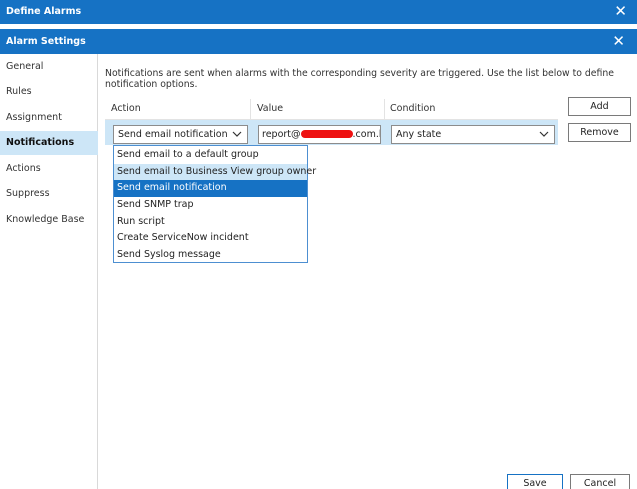 This screenshot has height=489, width=637. Describe the element at coordinates (210, 155) in the screenshot. I see `dropdown-option: Send email to a default group` at that location.